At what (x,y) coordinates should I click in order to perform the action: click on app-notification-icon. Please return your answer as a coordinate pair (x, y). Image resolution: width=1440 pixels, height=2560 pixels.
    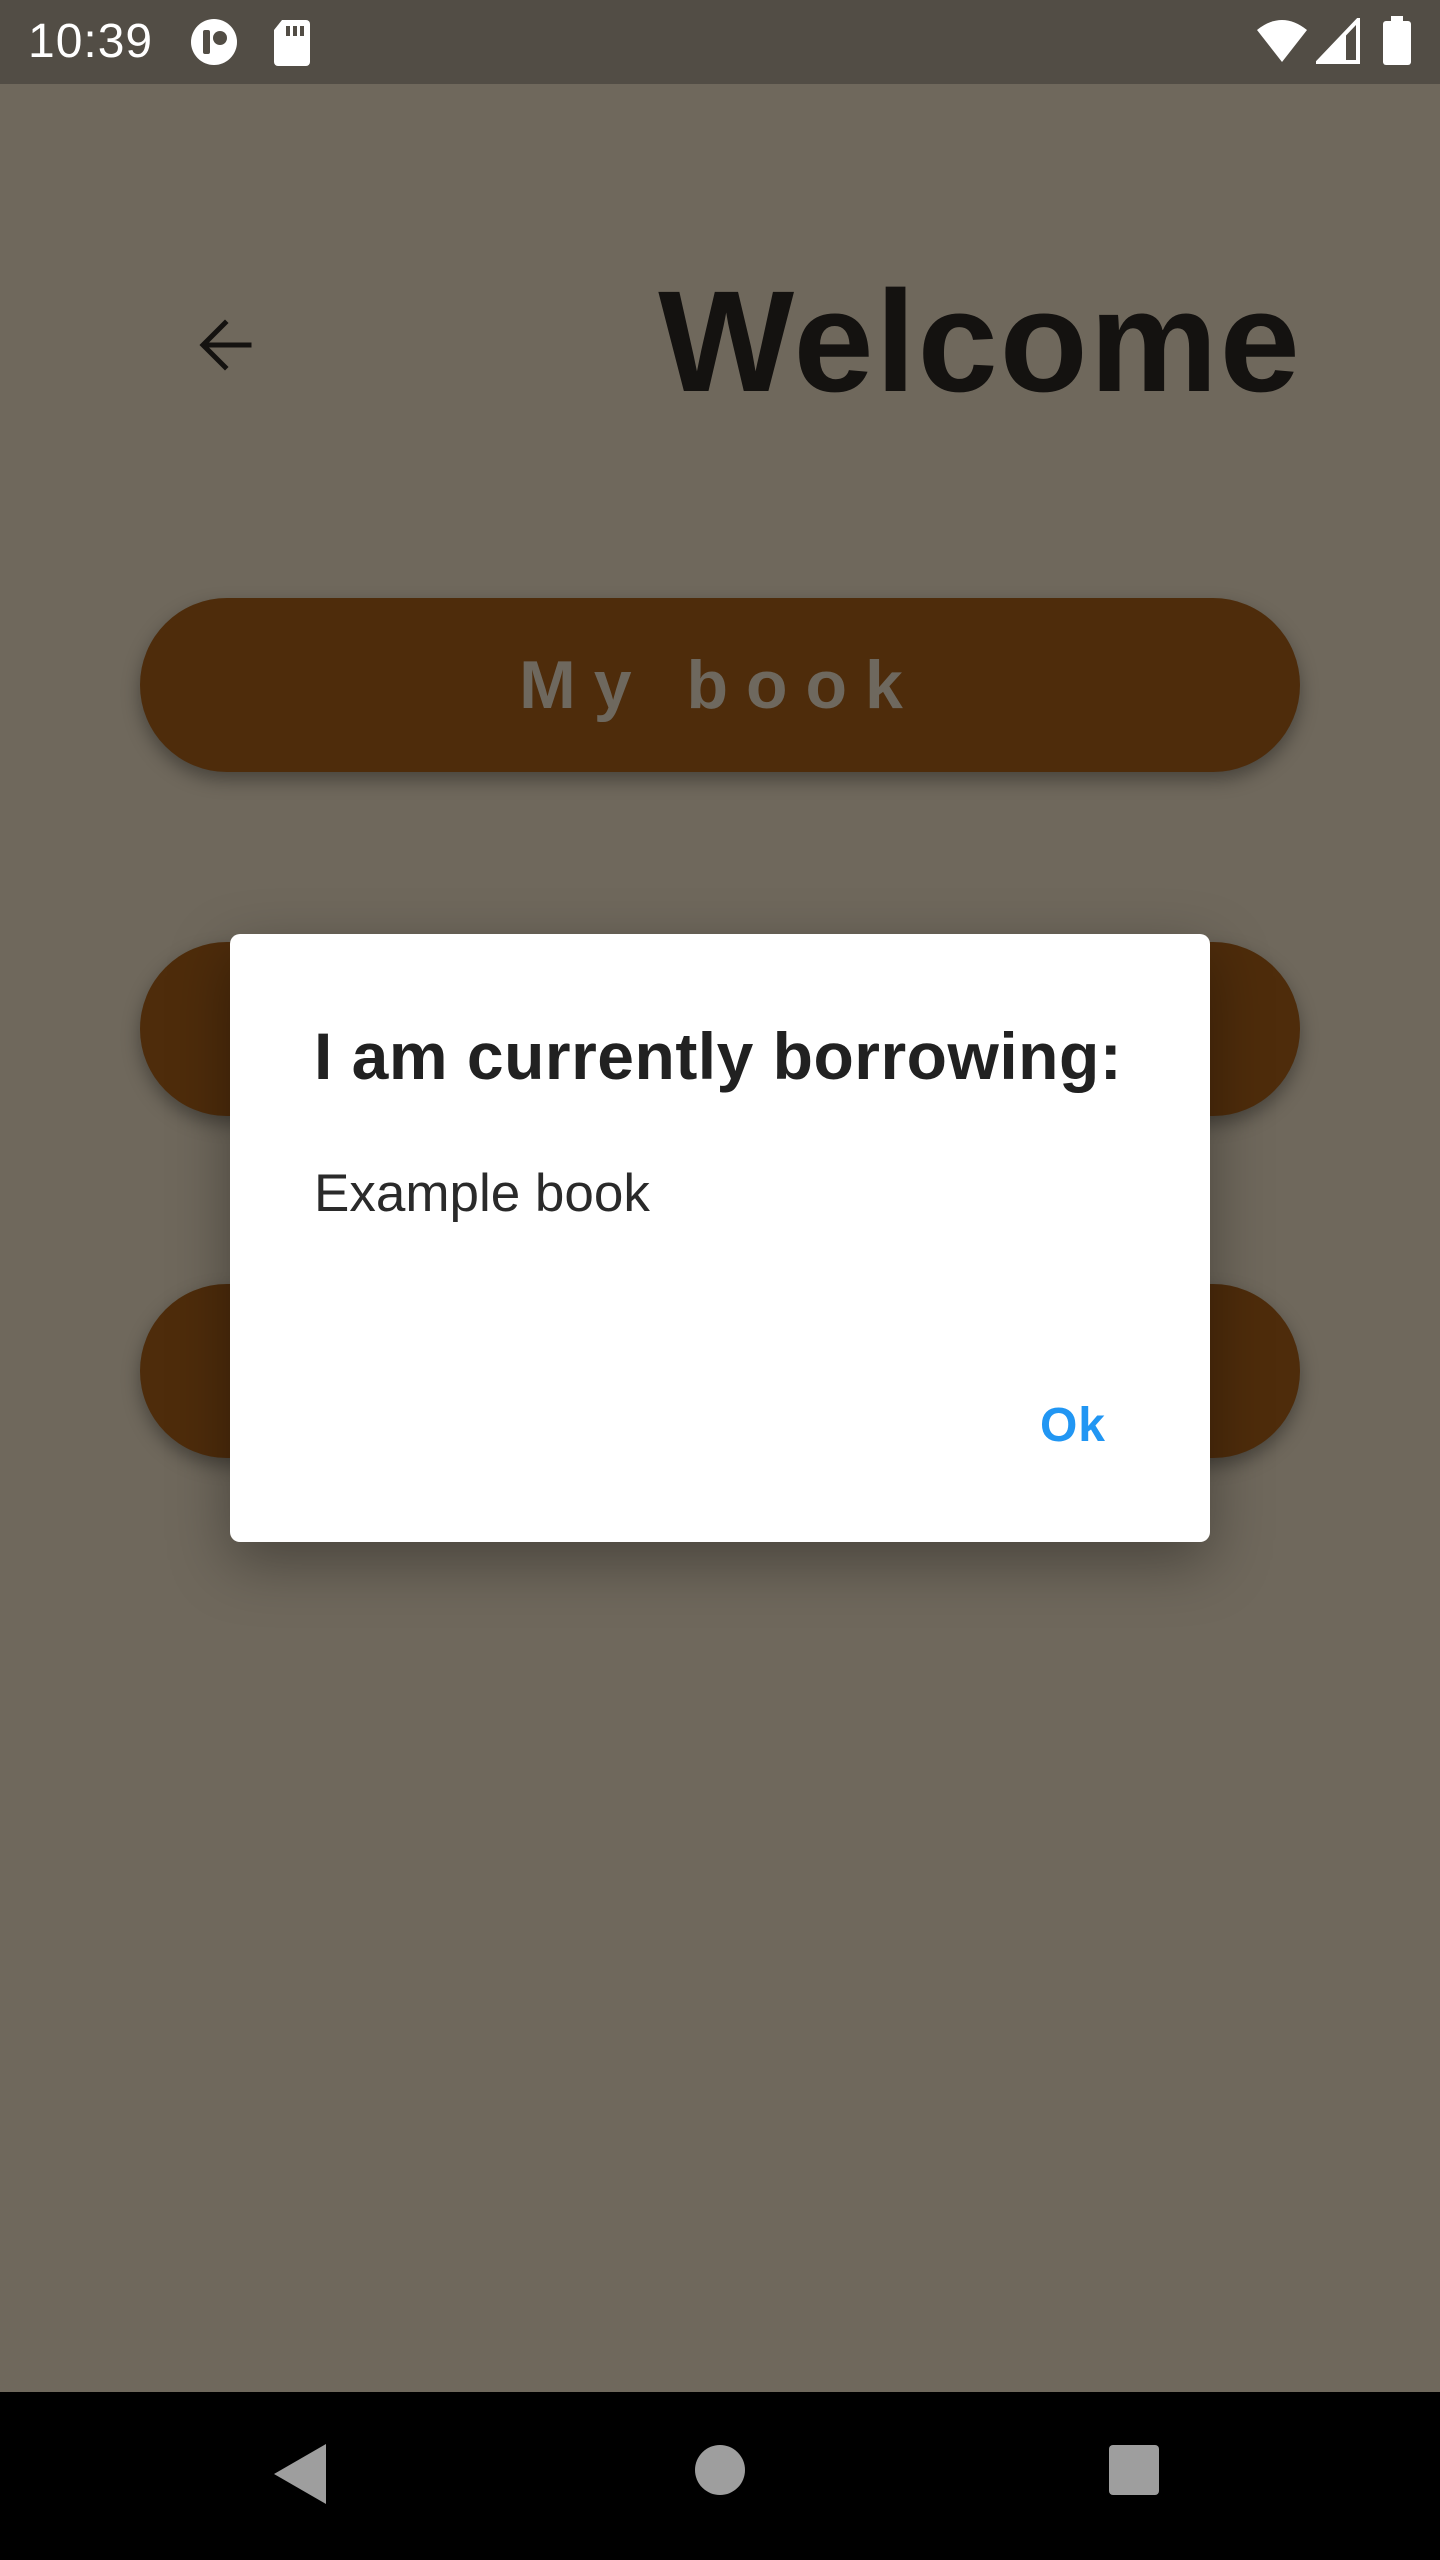
    Looking at the image, I should click on (214, 42).